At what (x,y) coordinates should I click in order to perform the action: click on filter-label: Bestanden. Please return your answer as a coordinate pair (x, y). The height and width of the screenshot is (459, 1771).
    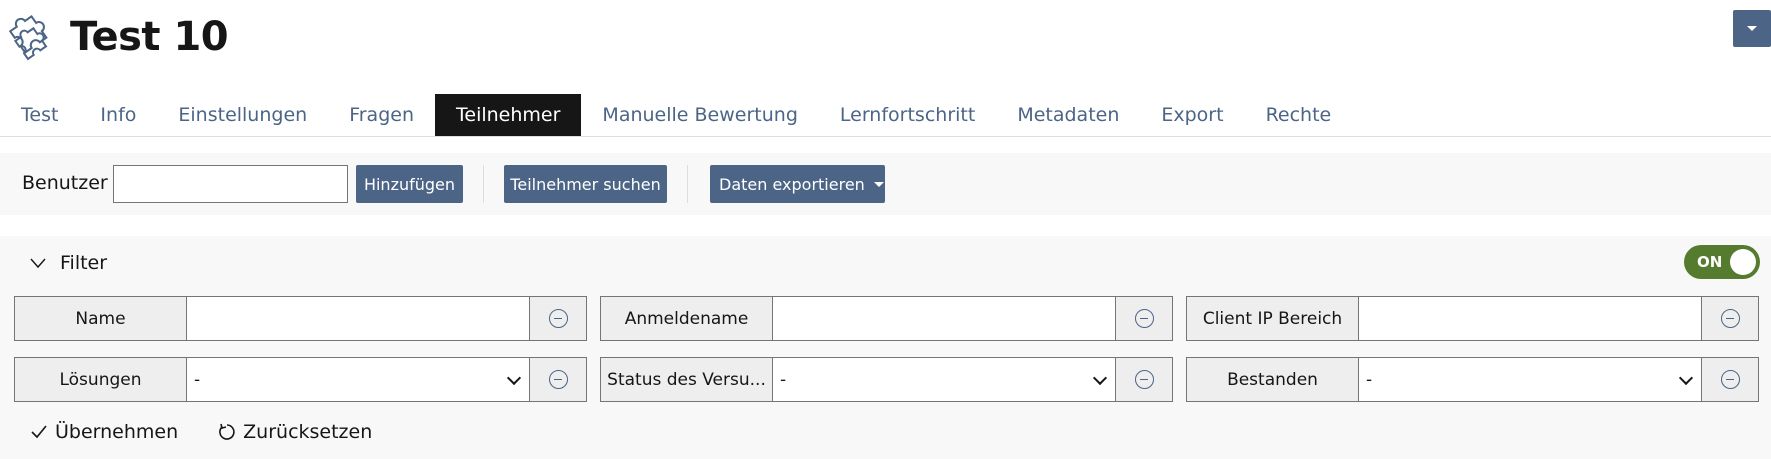
    Looking at the image, I should click on (1273, 379).